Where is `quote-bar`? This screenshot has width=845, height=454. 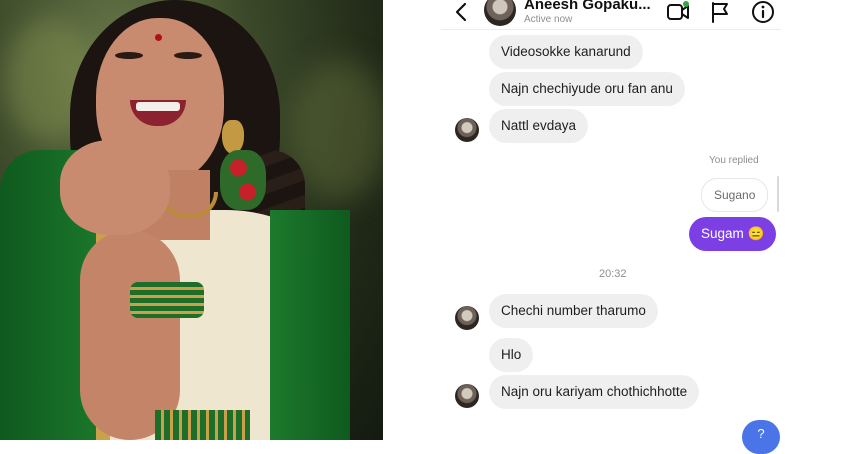 quote-bar is located at coordinates (778, 194).